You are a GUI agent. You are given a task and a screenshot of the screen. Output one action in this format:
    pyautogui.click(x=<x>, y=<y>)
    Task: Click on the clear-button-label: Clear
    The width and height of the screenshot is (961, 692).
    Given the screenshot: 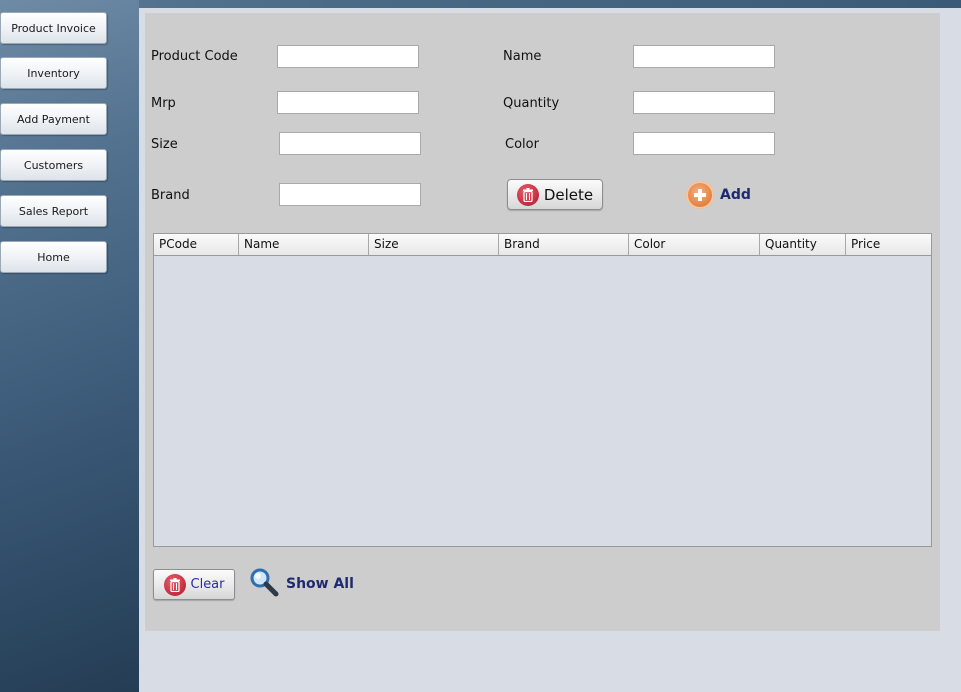 What is the action you would take?
    pyautogui.click(x=207, y=584)
    